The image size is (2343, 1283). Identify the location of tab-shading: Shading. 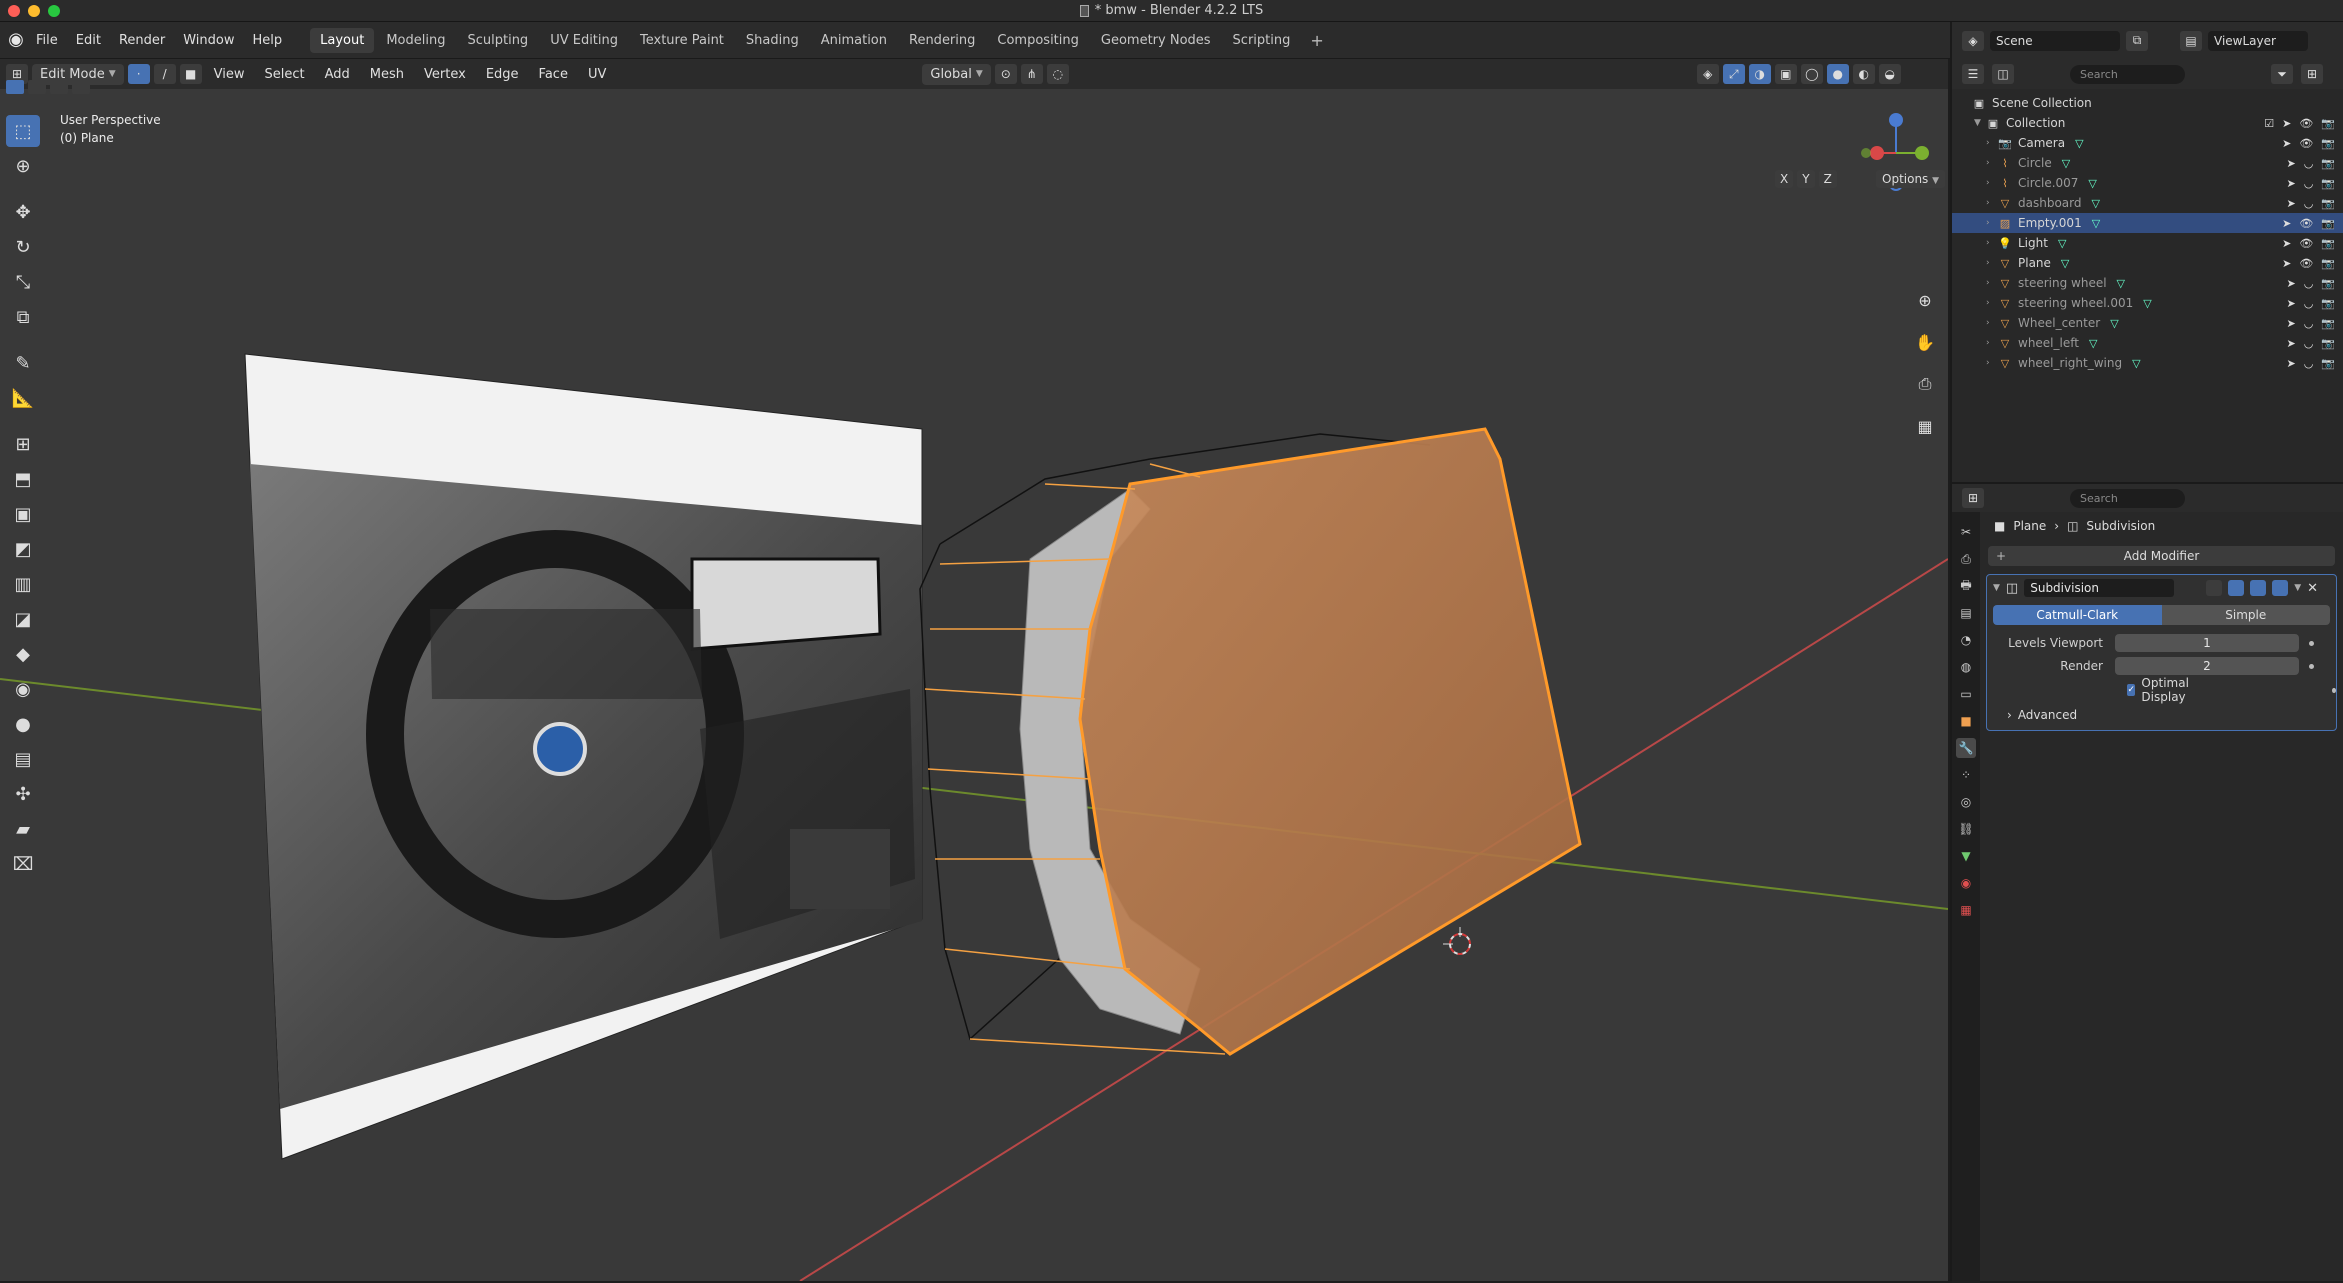
(772, 40).